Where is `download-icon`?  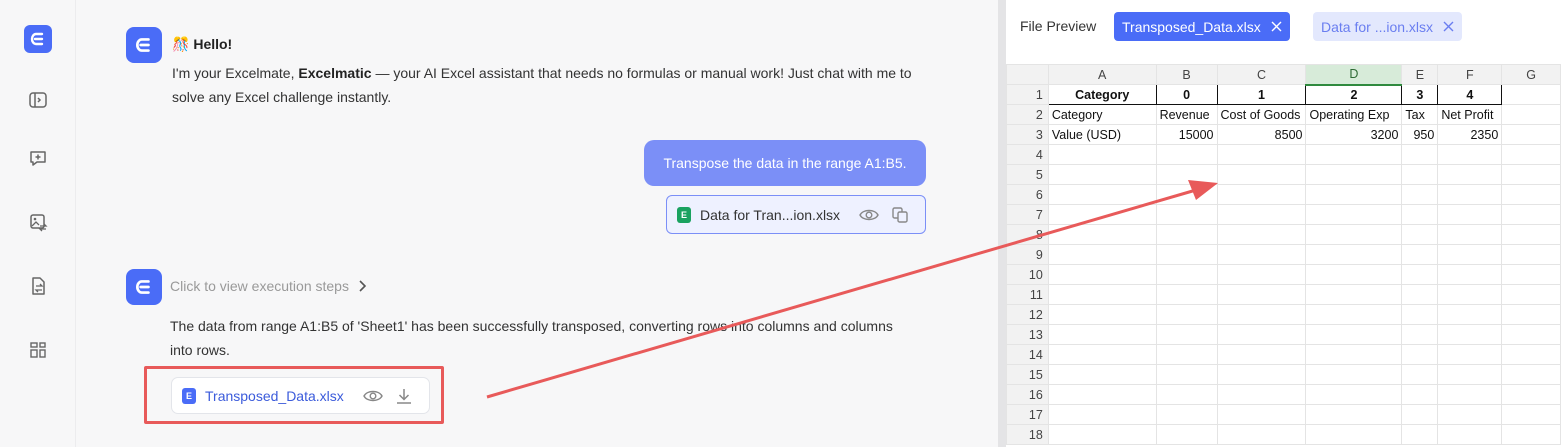
download-icon is located at coordinates (404, 396).